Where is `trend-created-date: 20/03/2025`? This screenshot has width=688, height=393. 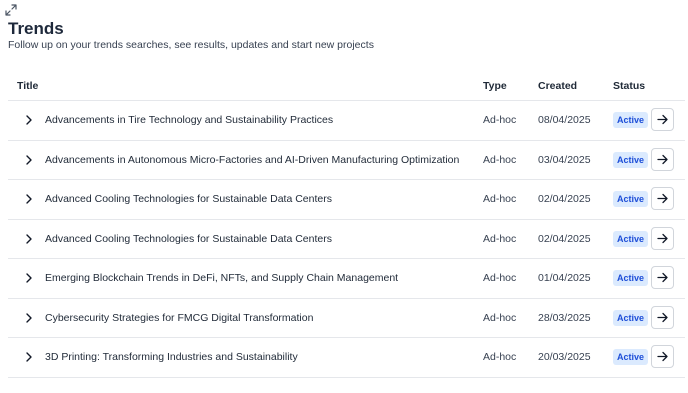 trend-created-date: 20/03/2025 is located at coordinates (564, 357).